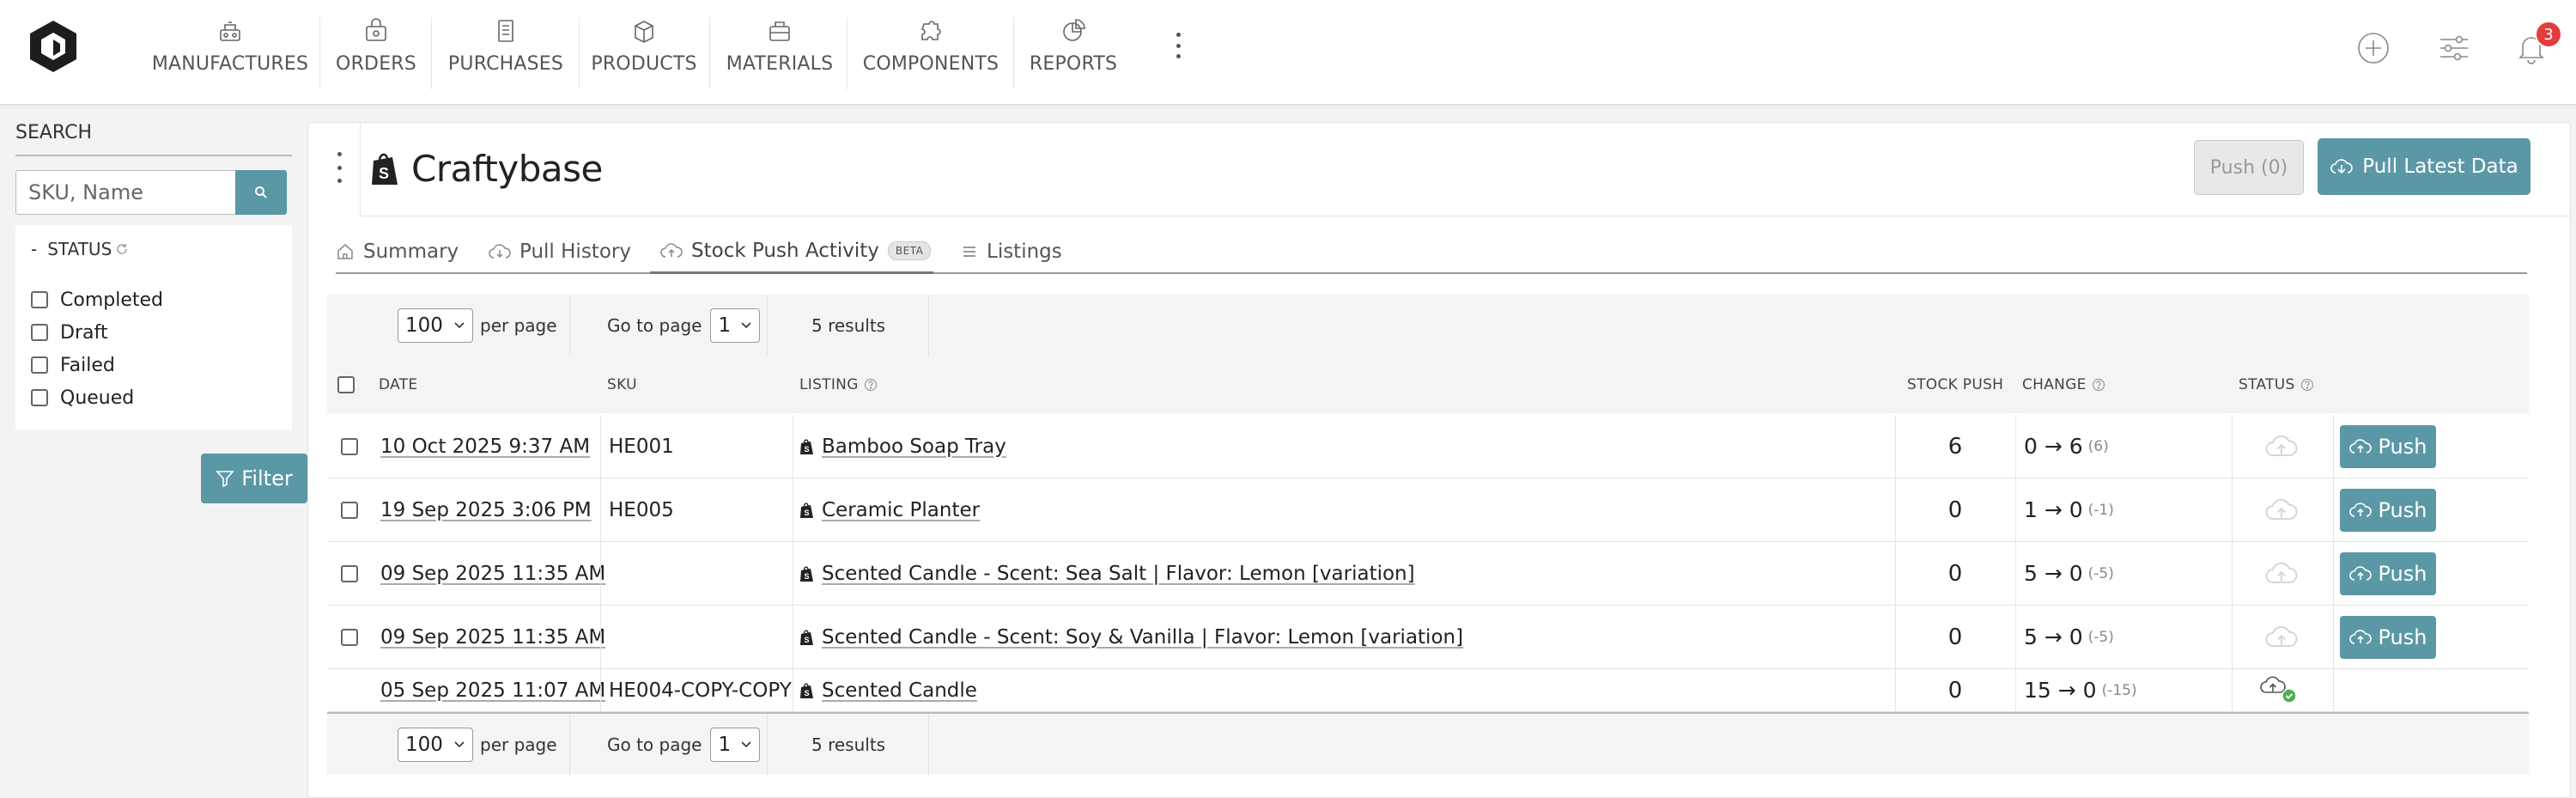 This screenshot has height=798, width=2576. I want to click on nav-label: PRODUCTS, so click(644, 64).